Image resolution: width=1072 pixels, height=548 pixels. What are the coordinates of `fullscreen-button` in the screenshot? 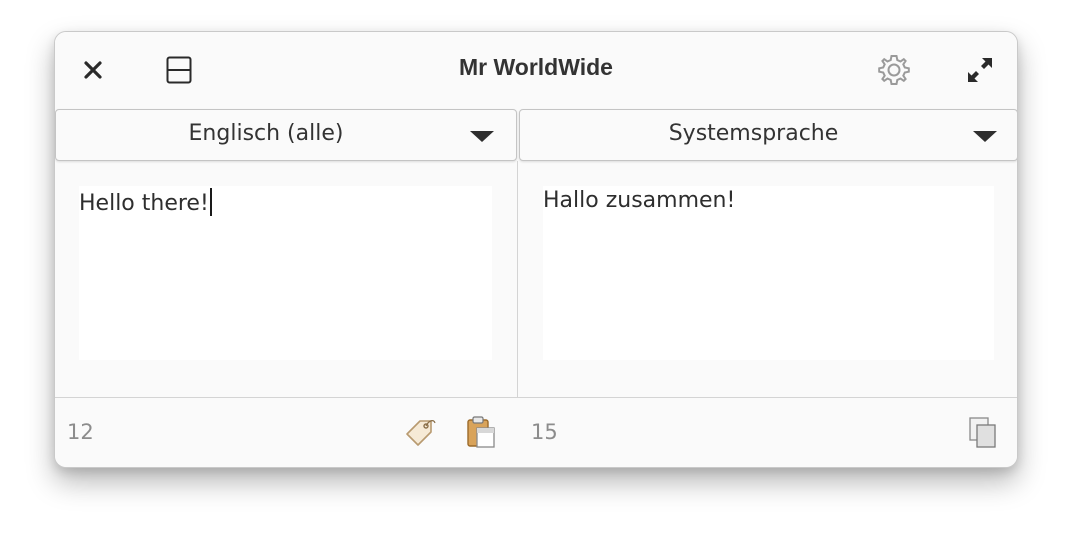 It's located at (980, 70).